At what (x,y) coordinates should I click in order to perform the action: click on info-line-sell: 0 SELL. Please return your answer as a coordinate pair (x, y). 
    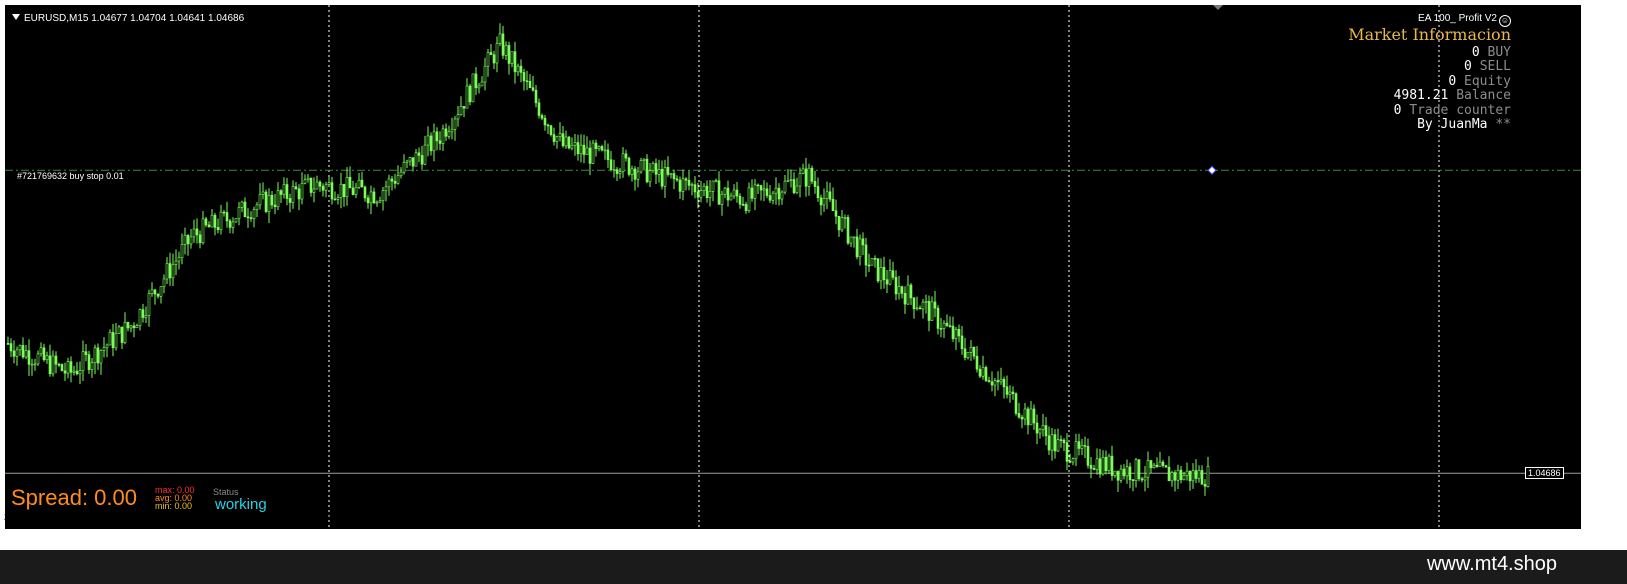
    Looking at the image, I should click on (1487, 66).